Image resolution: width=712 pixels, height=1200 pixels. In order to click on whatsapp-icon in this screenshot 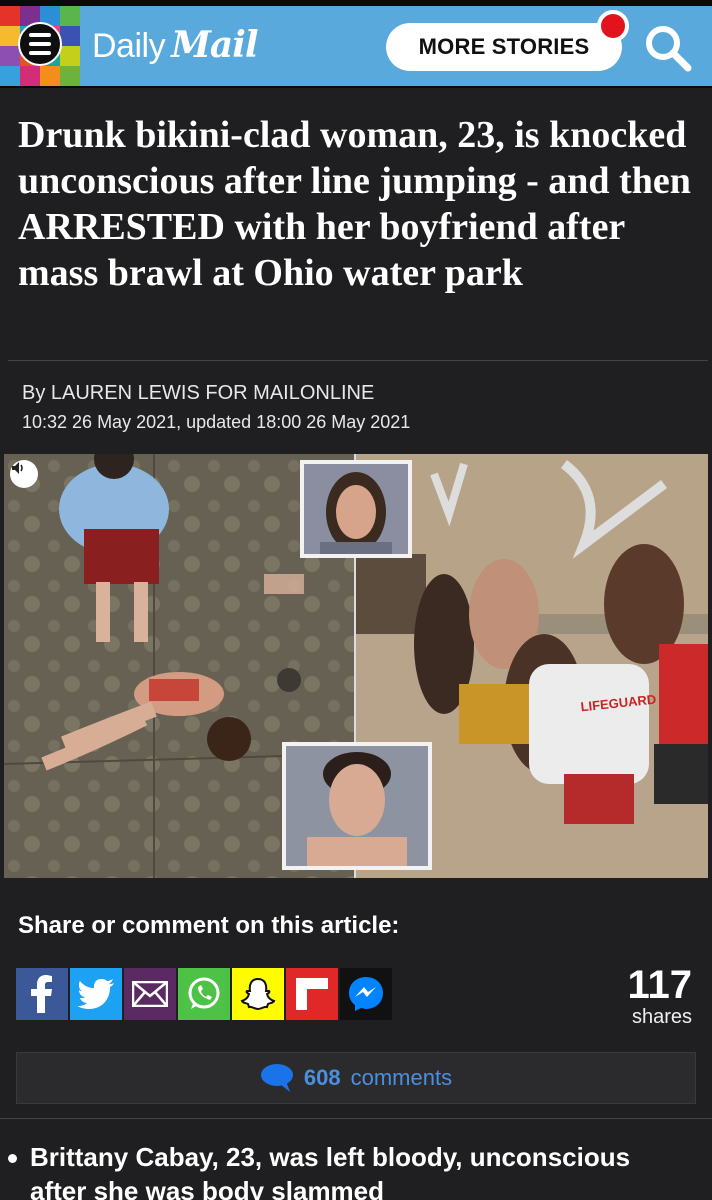, I will do `click(204, 993)`.